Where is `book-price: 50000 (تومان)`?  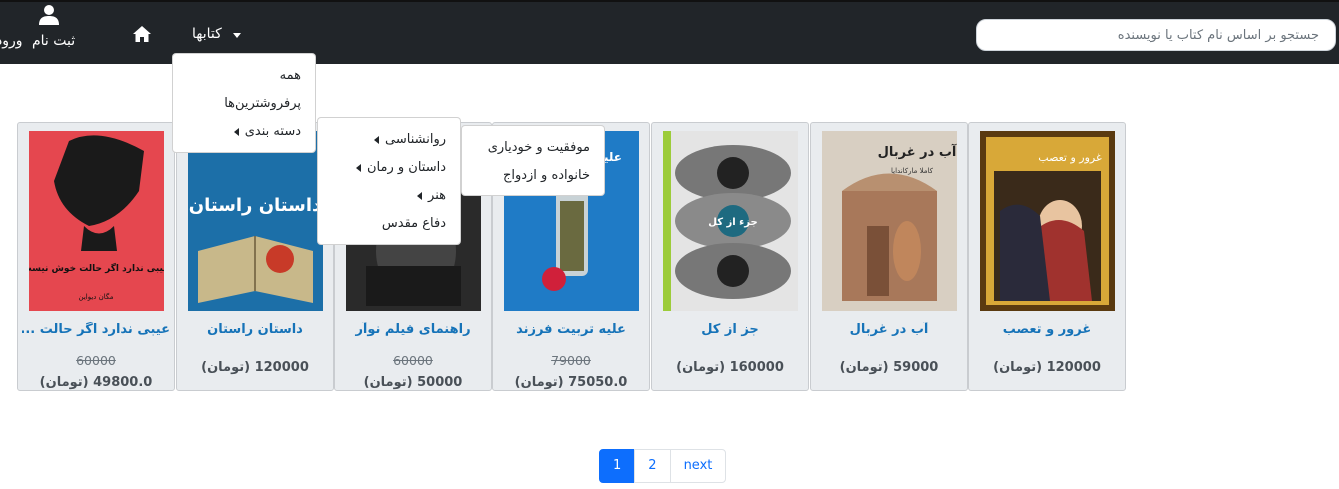
book-price: 50000 (تومان) is located at coordinates (413, 382).